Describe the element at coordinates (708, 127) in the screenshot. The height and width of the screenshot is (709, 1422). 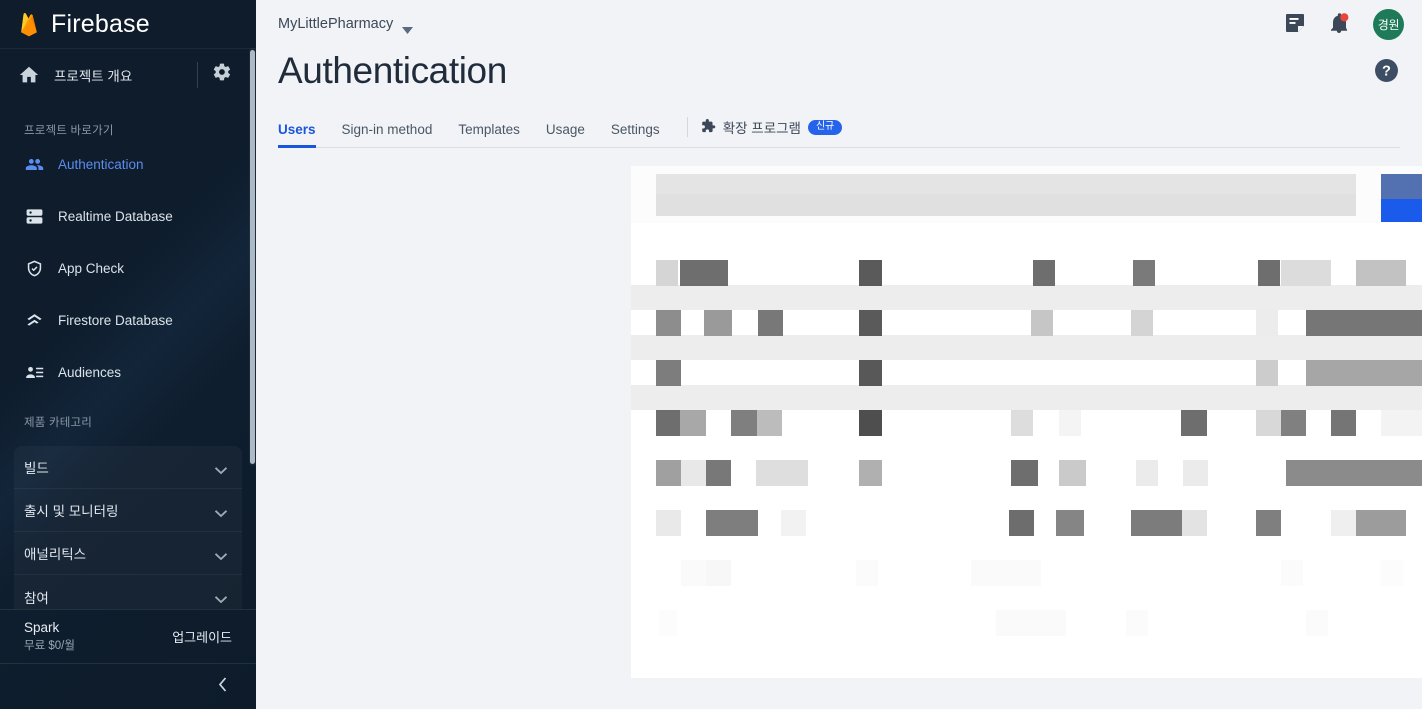
I see `extensions-puzzle-icon` at that location.